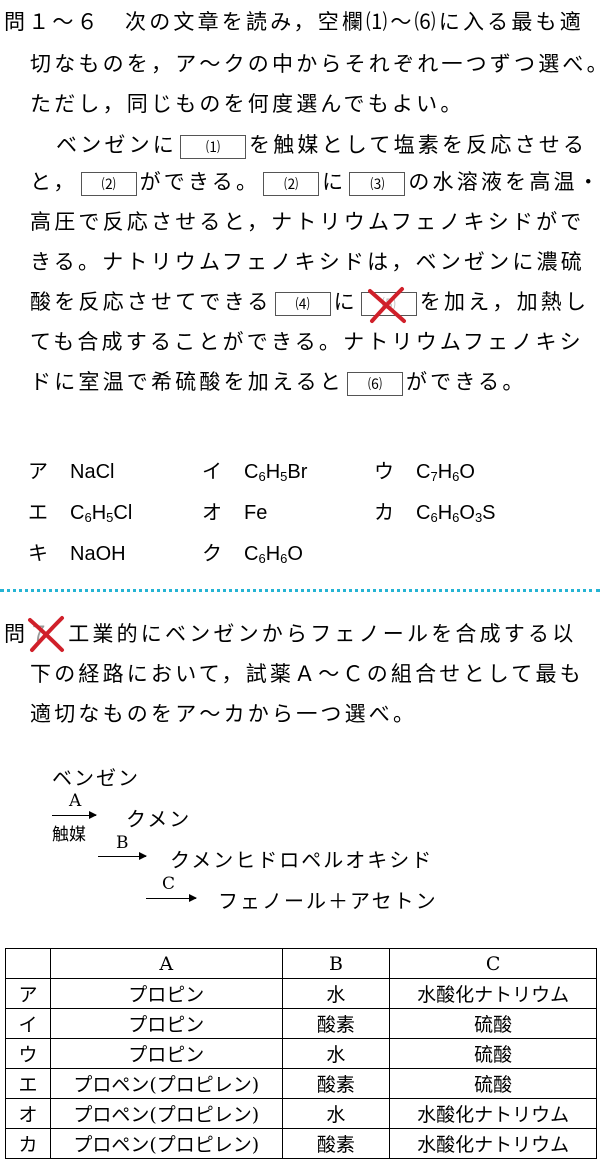 This screenshot has height=1173, width=600. Describe the element at coordinates (307, 342) in the screenshot. I see `passage-line-6: ても合成することができる。ナトリウムフェノキシ` at that location.